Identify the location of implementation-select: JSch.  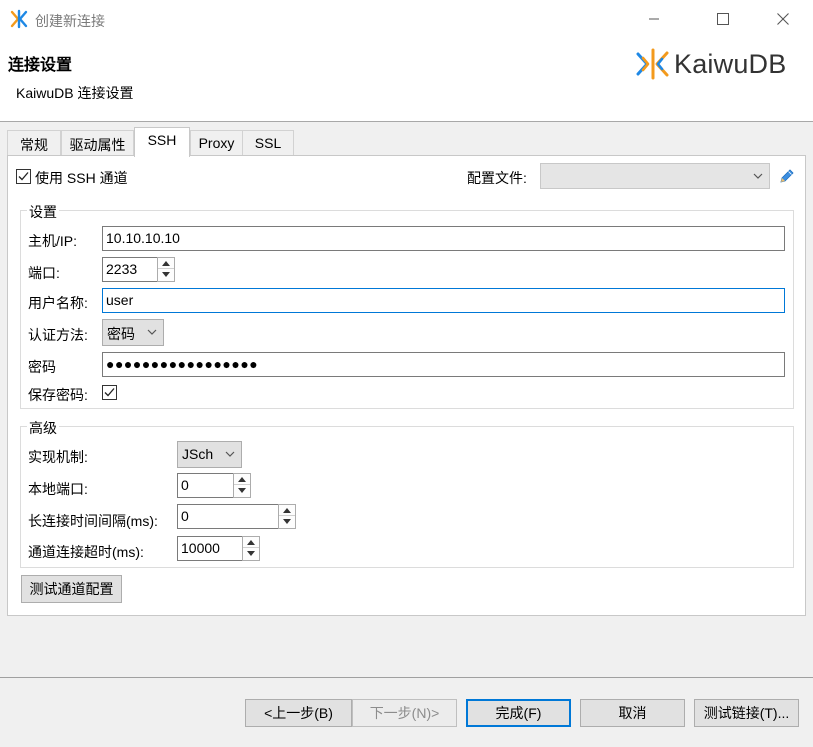
(209, 454).